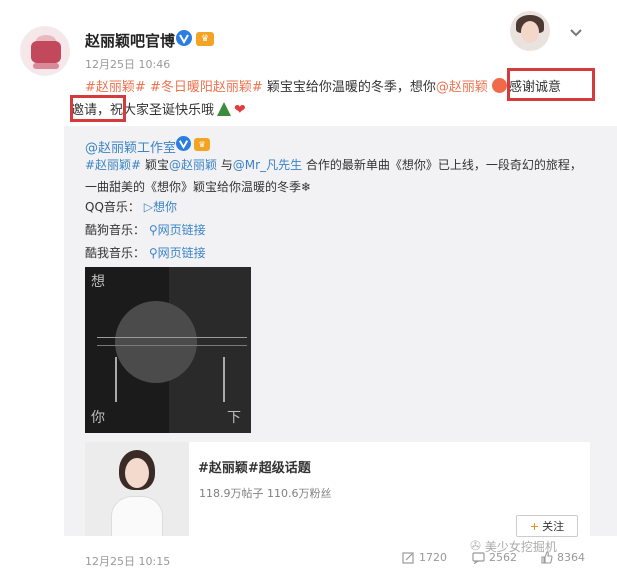 The width and height of the screenshot is (617, 573). I want to click on hashtag-link: #冬日暖阳赵丽颖#, so click(206, 87).